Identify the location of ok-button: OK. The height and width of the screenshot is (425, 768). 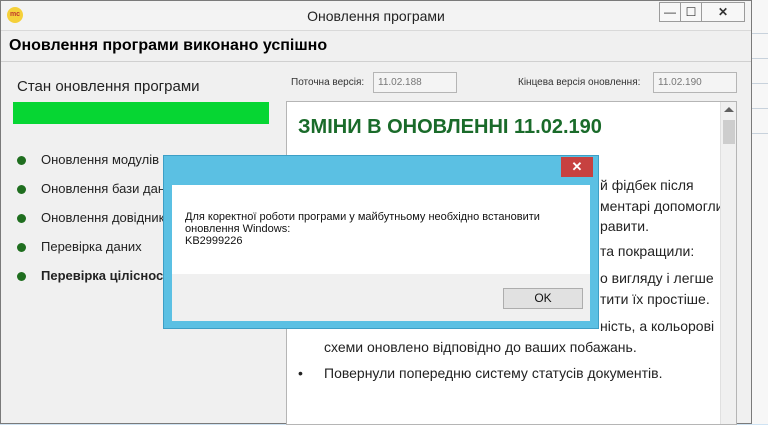
(543, 298).